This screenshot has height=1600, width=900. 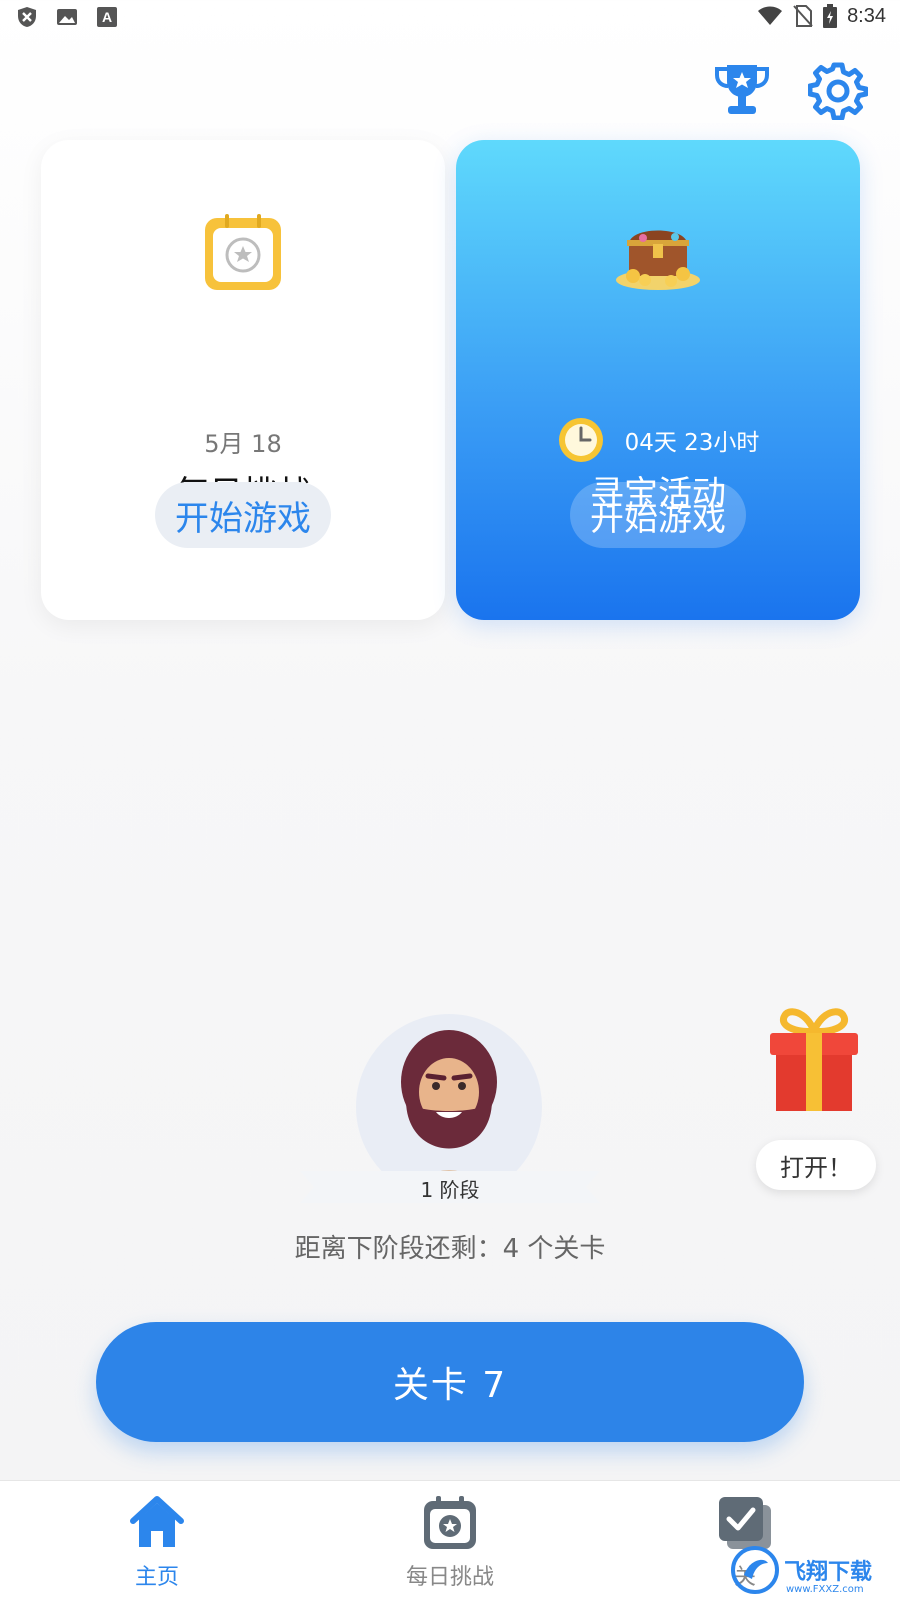 I want to click on trophy-button, so click(x=742, y=90).